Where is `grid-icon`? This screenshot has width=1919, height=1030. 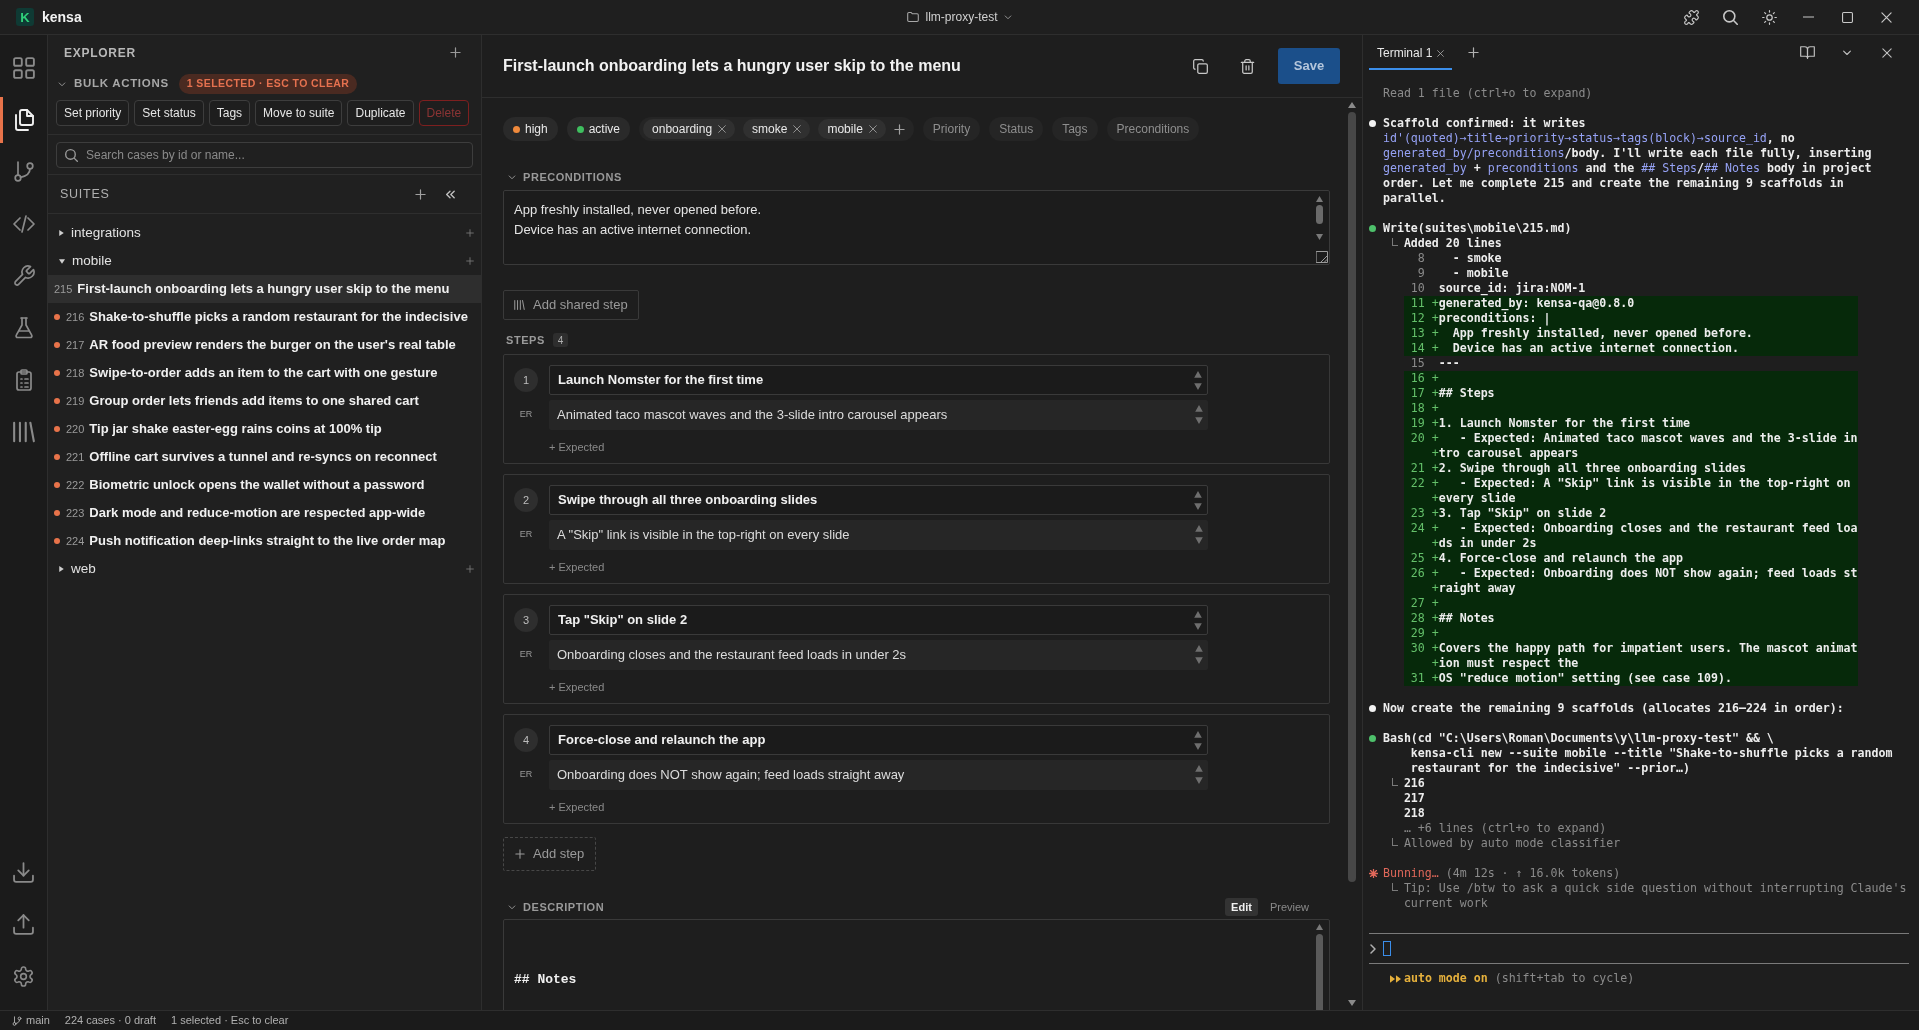 grid-icon is located at coordinates (23, 68).